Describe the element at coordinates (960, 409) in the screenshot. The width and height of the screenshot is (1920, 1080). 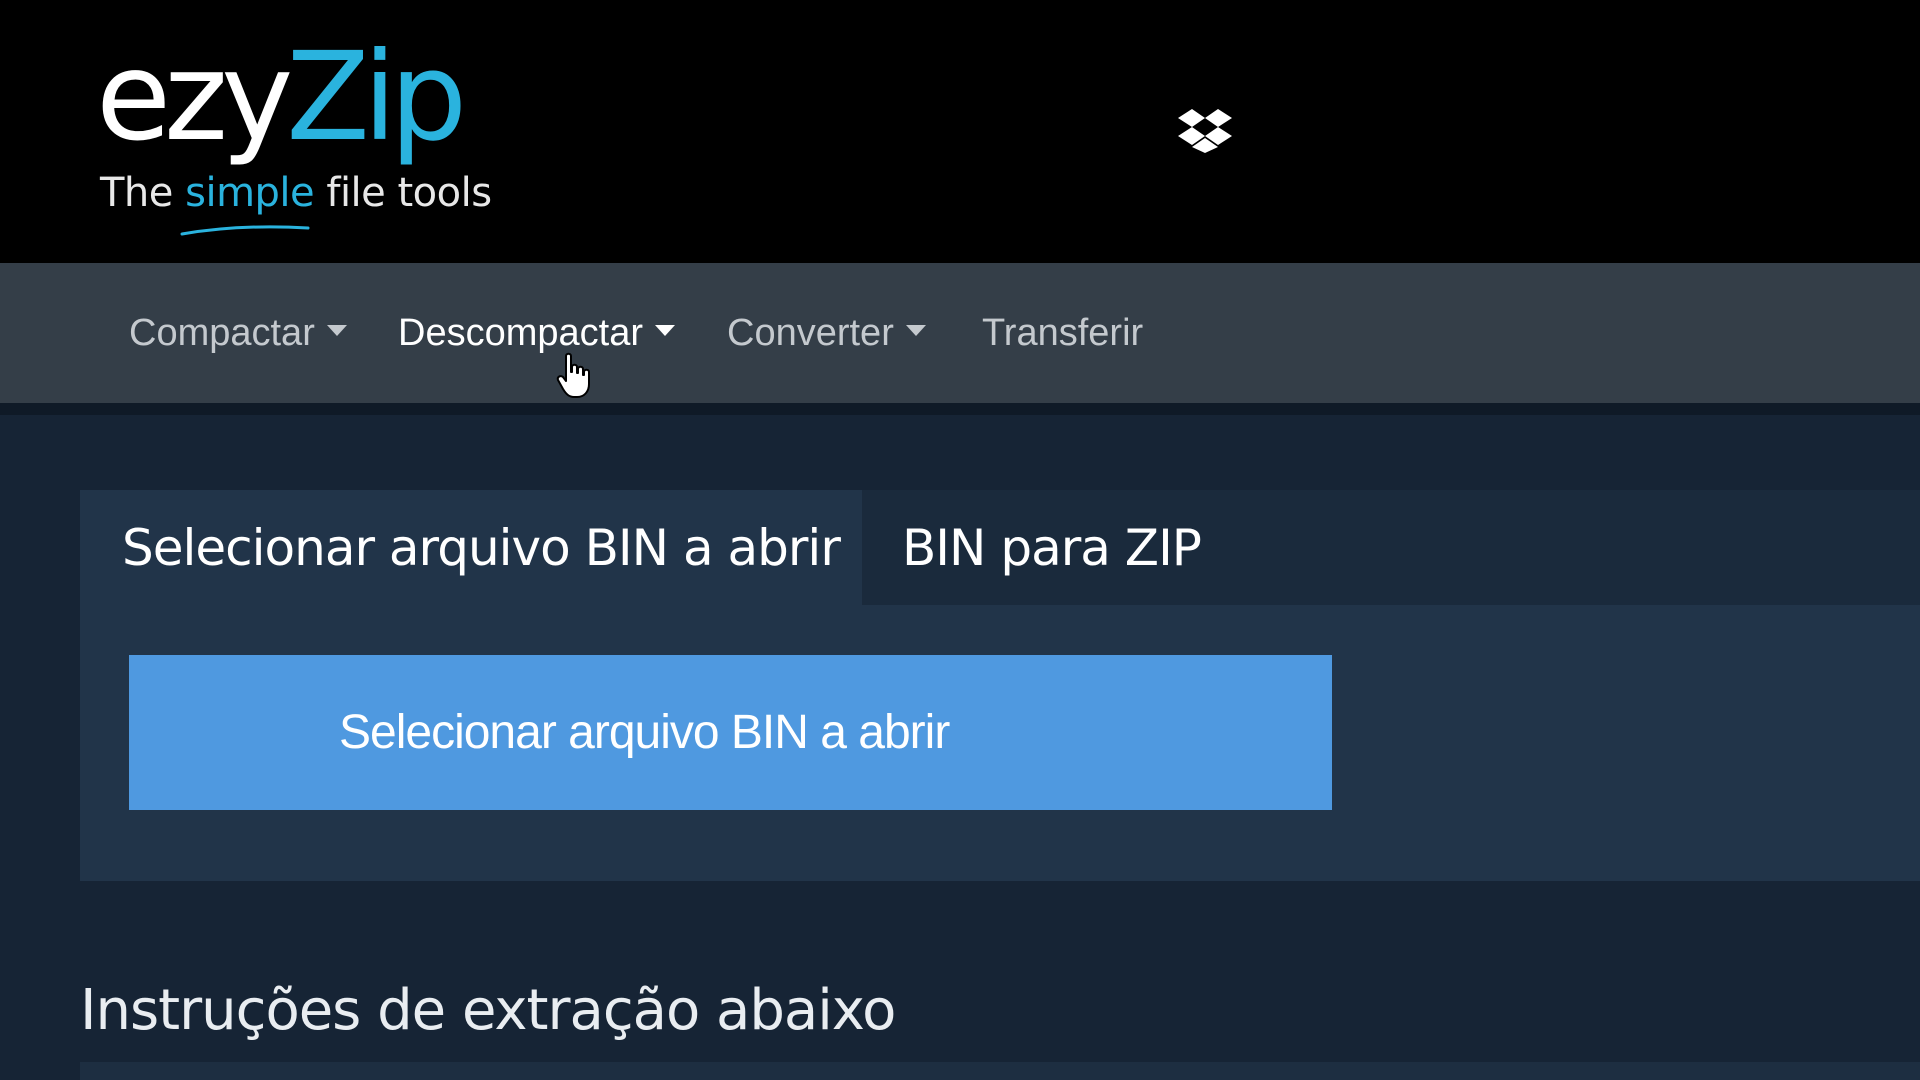
I see `nav-divider` at that location.